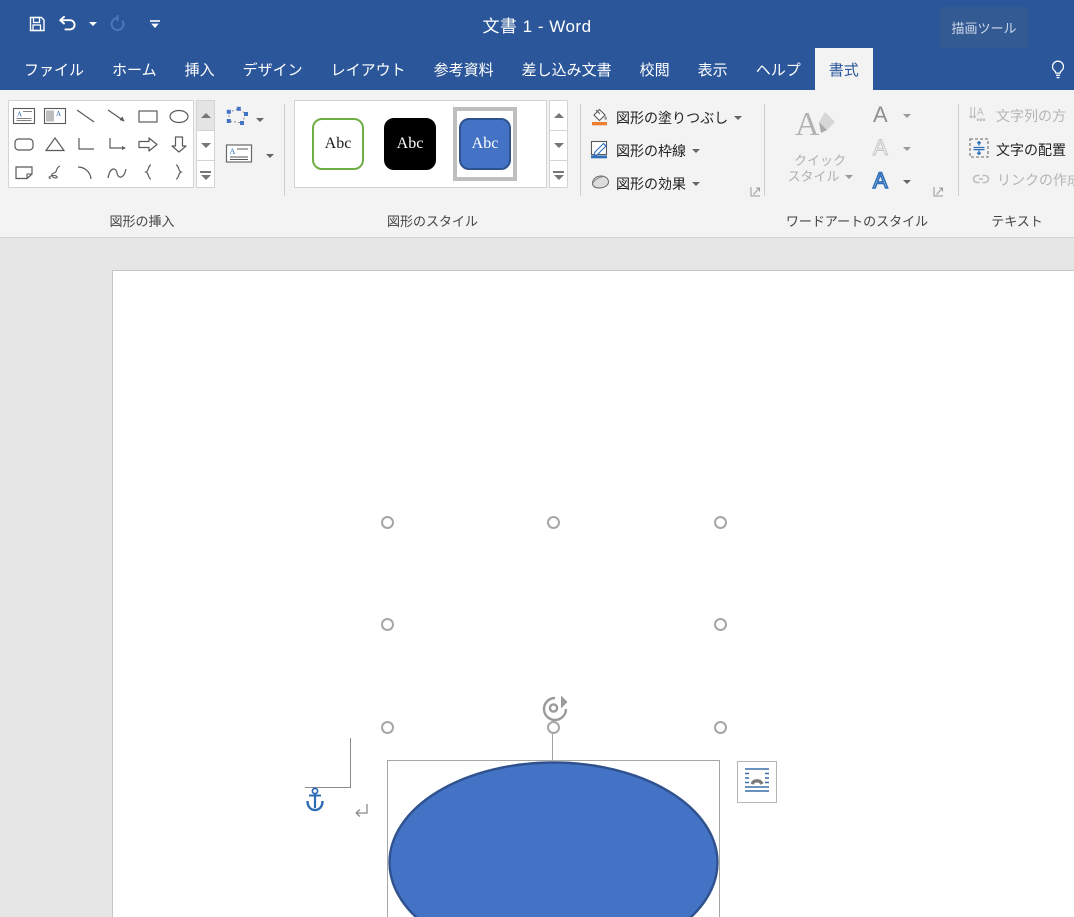  What do you see at coordinates (558, 175) in the screenshot?
I see `more-styles-icon` at bounding box center [558, 175].